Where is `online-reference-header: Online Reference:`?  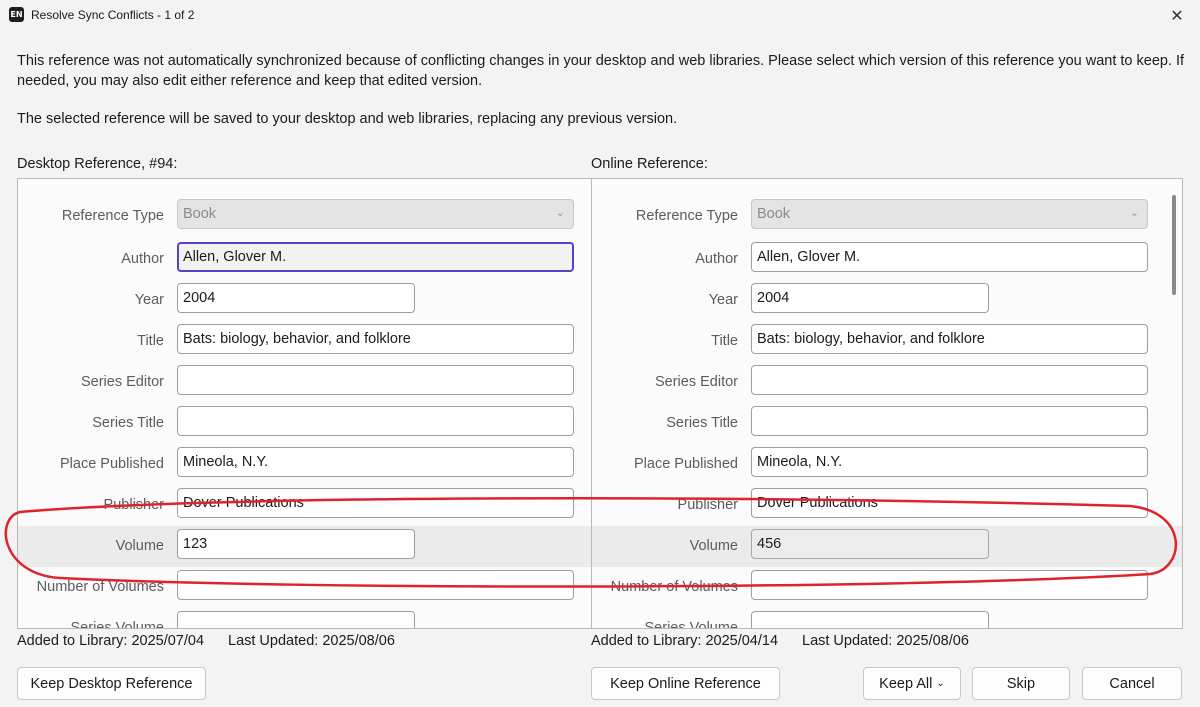
online-reference-header: Online Reference: is located at coordinates (649, 164).